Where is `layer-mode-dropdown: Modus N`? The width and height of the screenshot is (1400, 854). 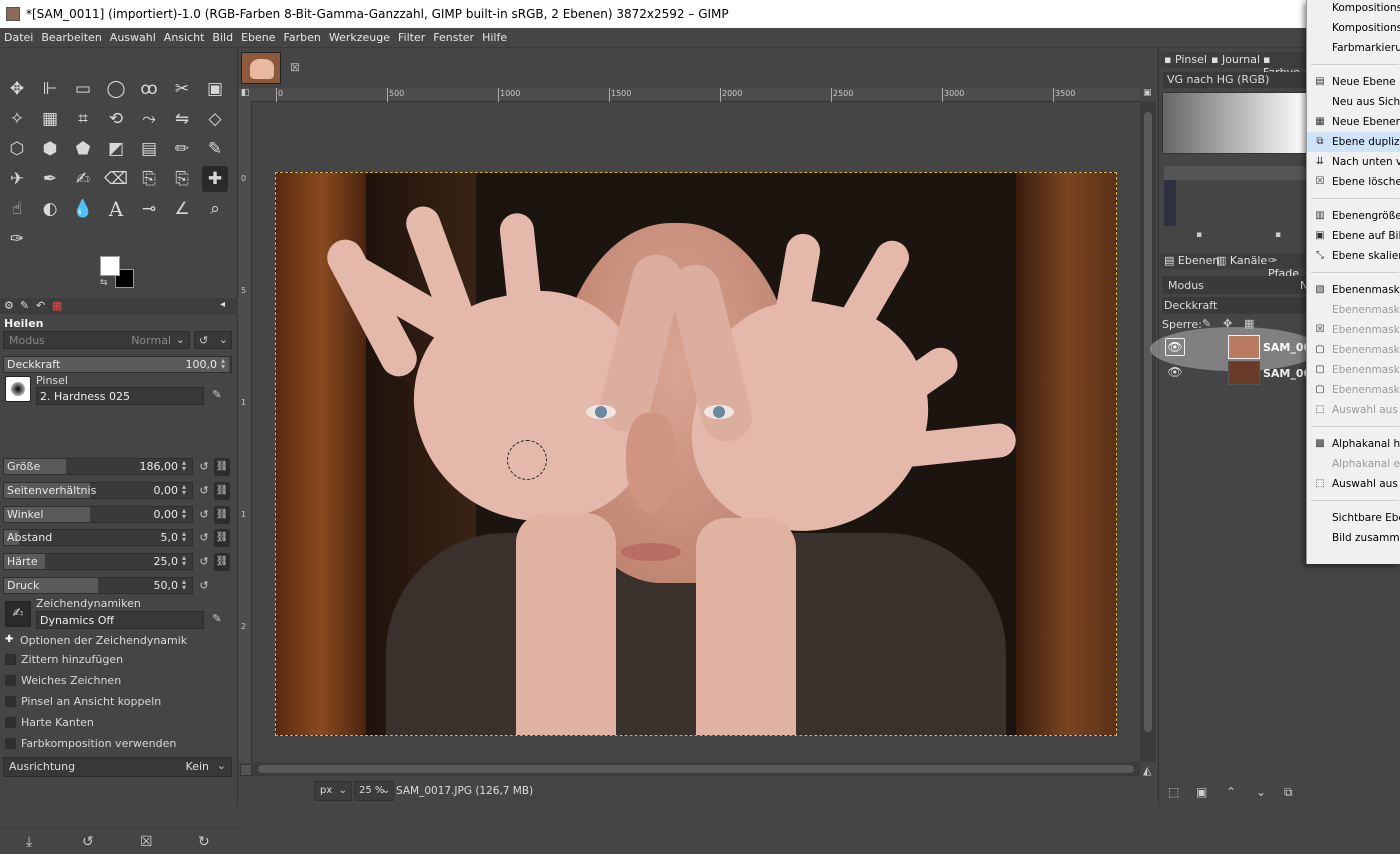 layer-mode-dropdown: Modus N is located at coordinates (1235, 285).